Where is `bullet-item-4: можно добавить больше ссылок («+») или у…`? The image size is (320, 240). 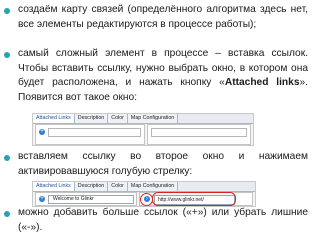
bullet-item-4: можно добавить больше ссылок («+») или у… is located at coordinates (156, 220).